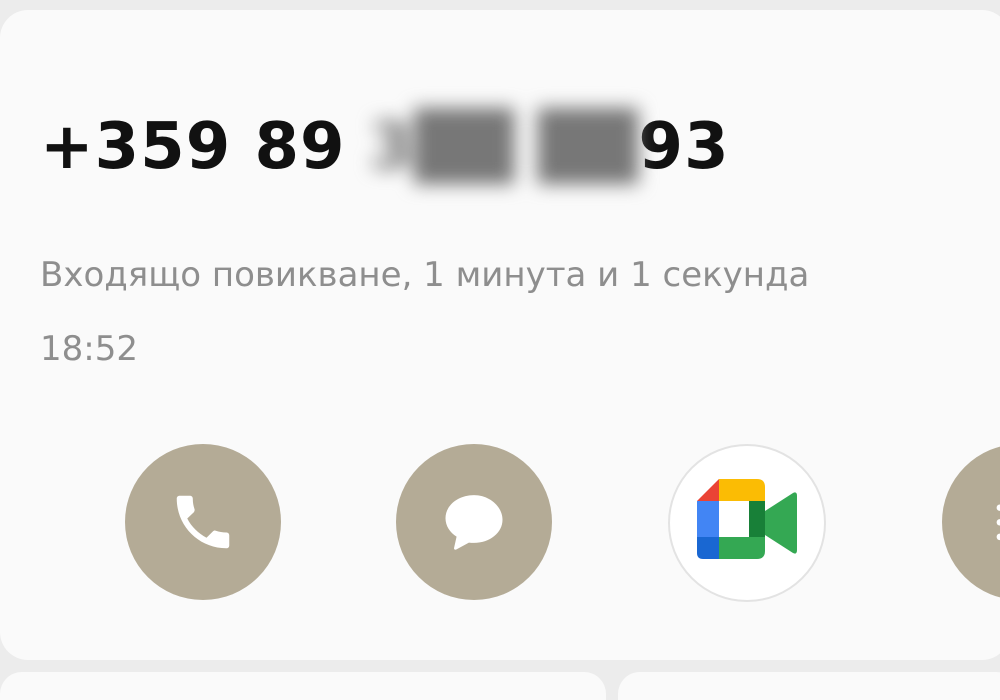  I want to click on phone-number-suffix: 93, so click(684, 147).